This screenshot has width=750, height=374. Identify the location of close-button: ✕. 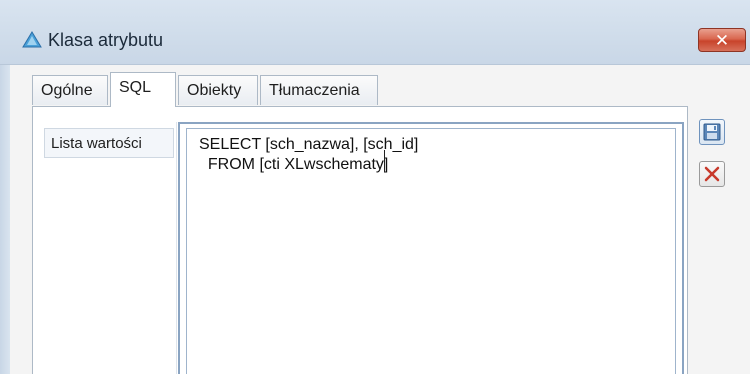
(722, 40).